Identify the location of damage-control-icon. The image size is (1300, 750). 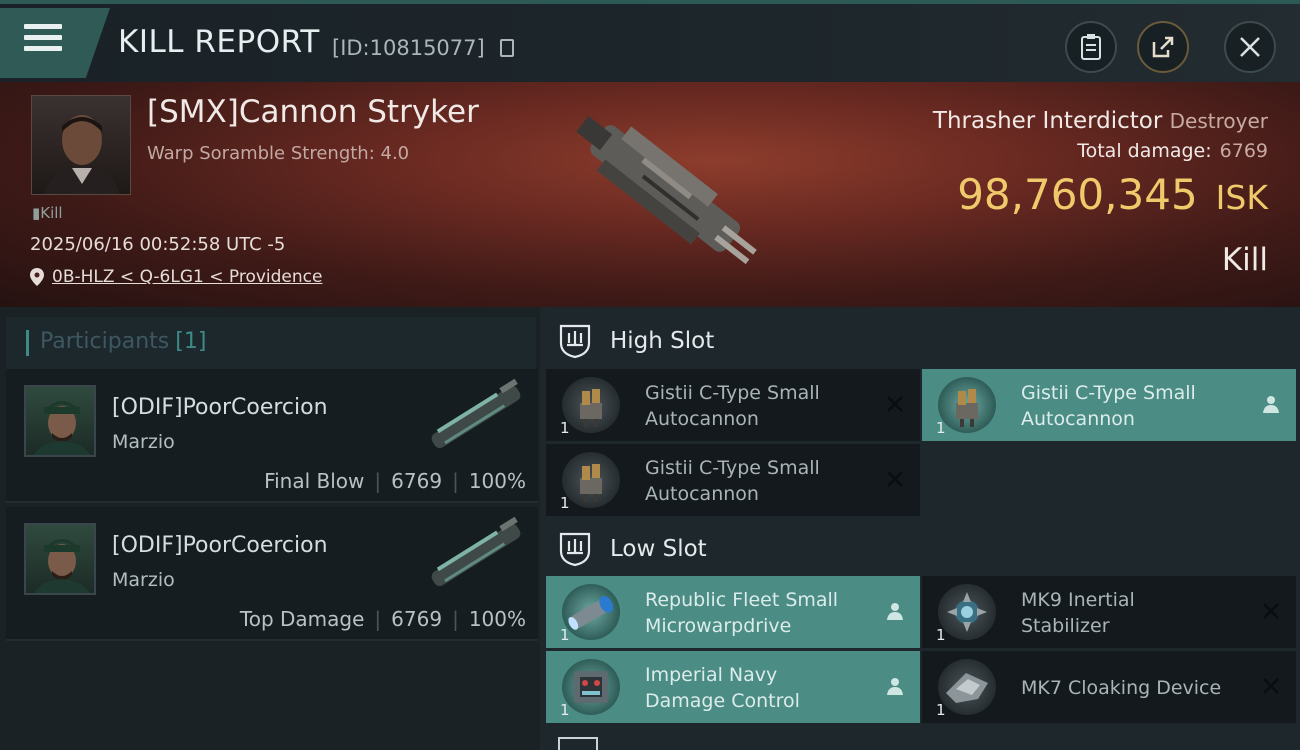
(591, 687).